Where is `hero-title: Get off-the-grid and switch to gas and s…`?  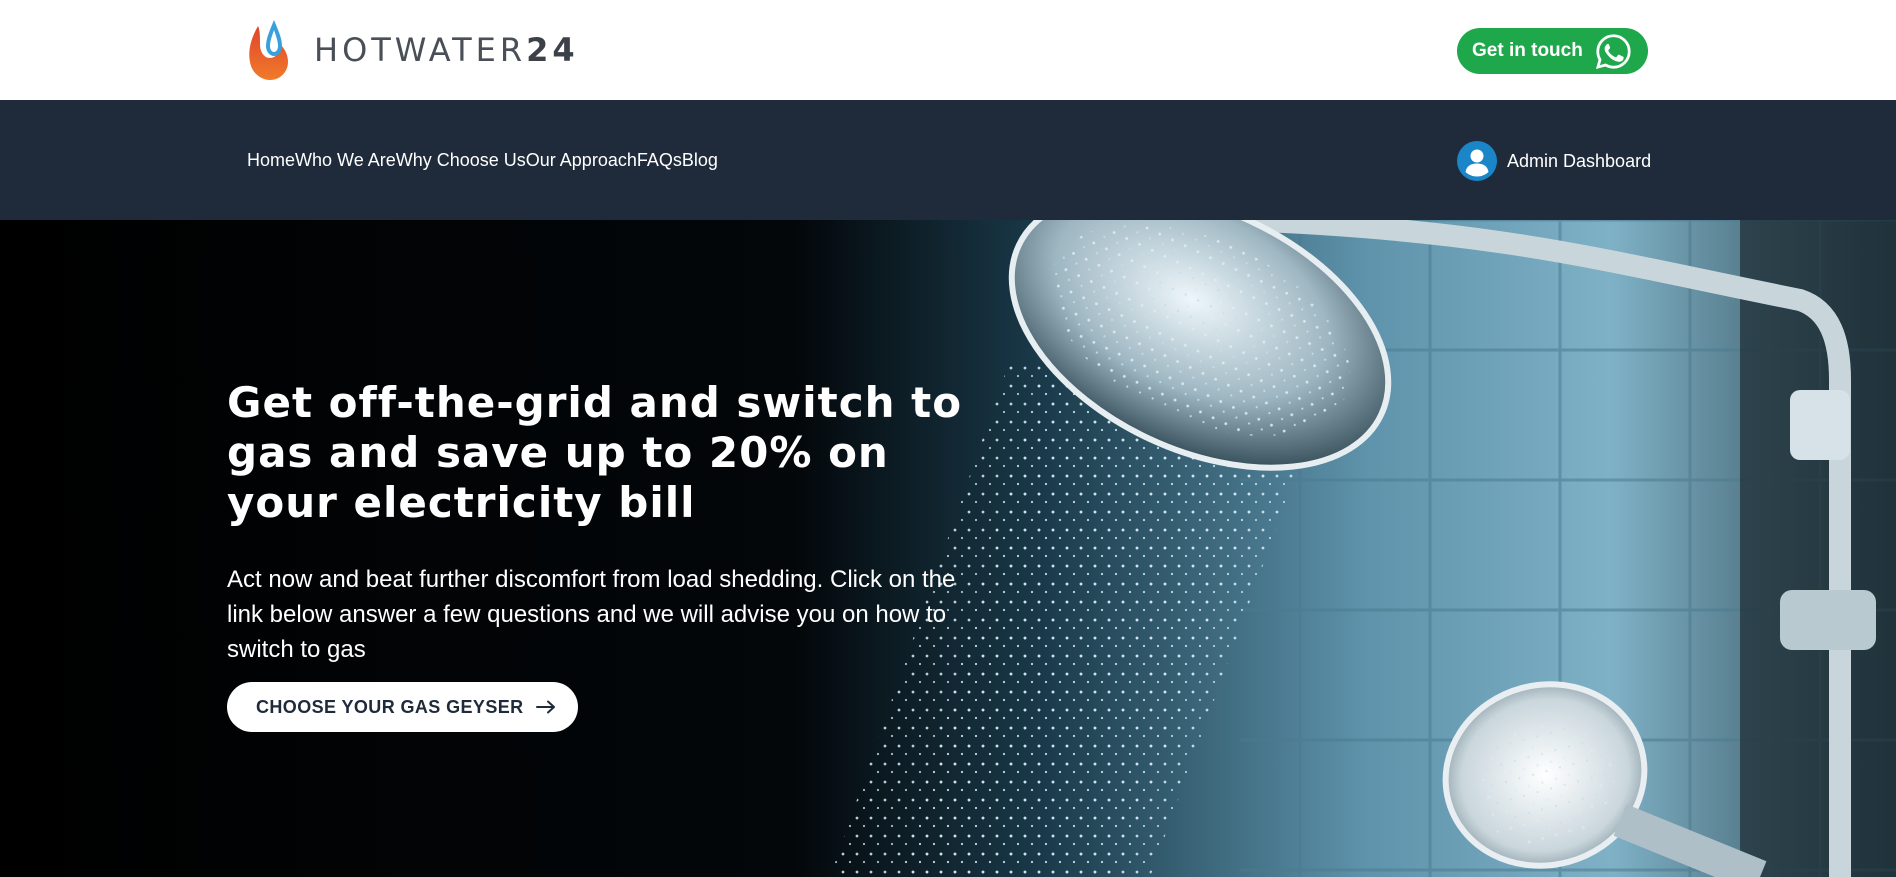
hero-title: Get off-the-grid and switch to gas and s… is located at coordinates (595, 452).